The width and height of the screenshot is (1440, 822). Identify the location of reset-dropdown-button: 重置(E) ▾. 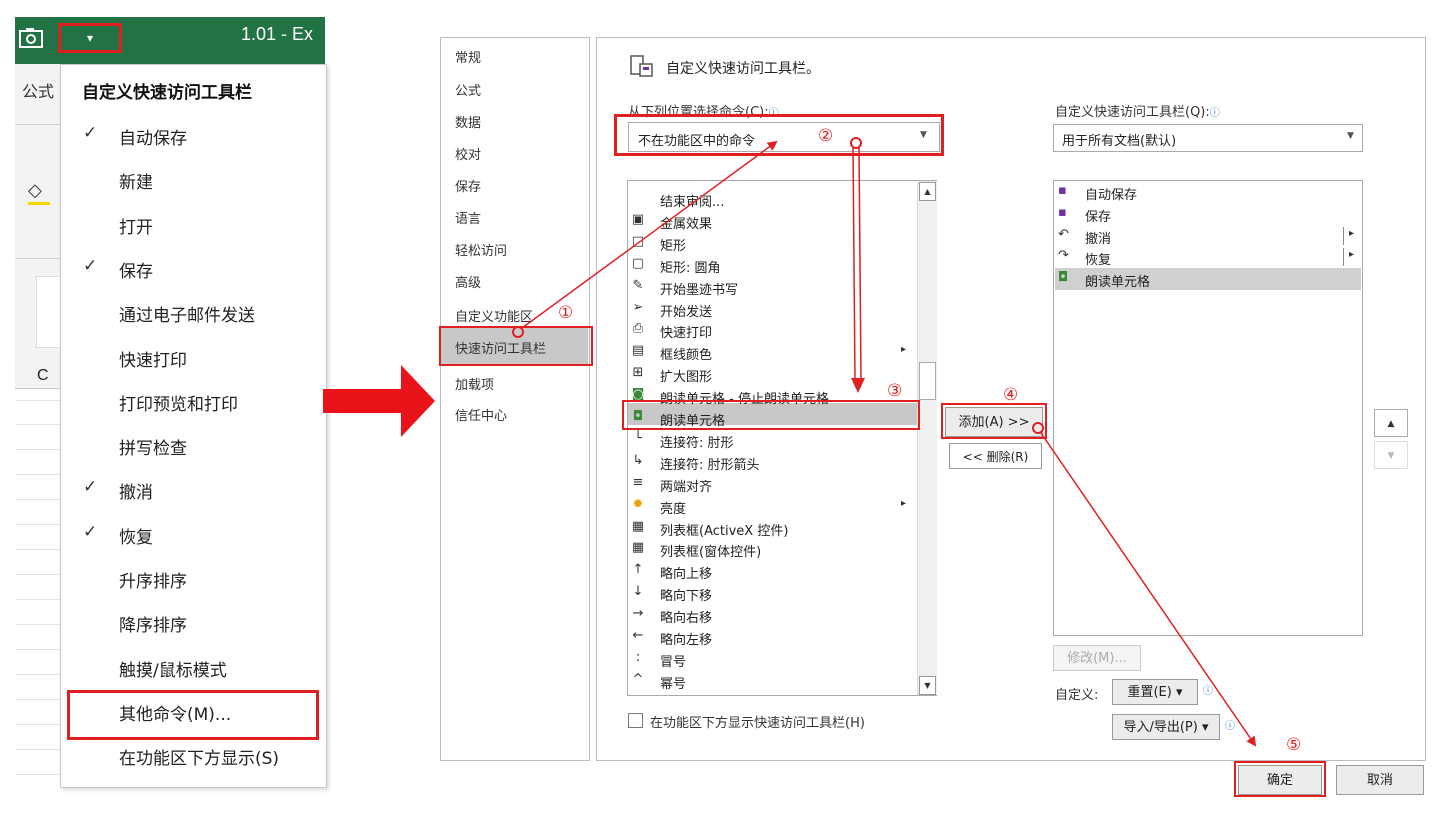
(1155, 692).